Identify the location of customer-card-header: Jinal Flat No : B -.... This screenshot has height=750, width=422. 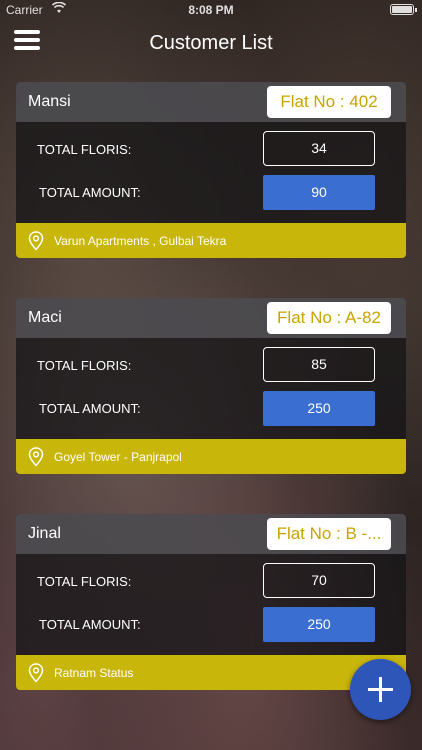
(211, 534).